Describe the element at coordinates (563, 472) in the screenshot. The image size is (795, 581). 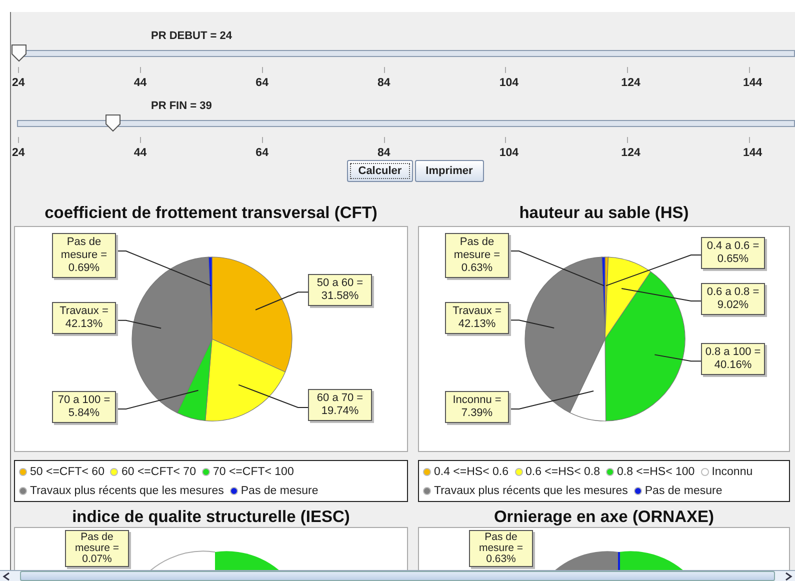
I see `legend-label: 0.6 <=HS< 0.8` at that location.